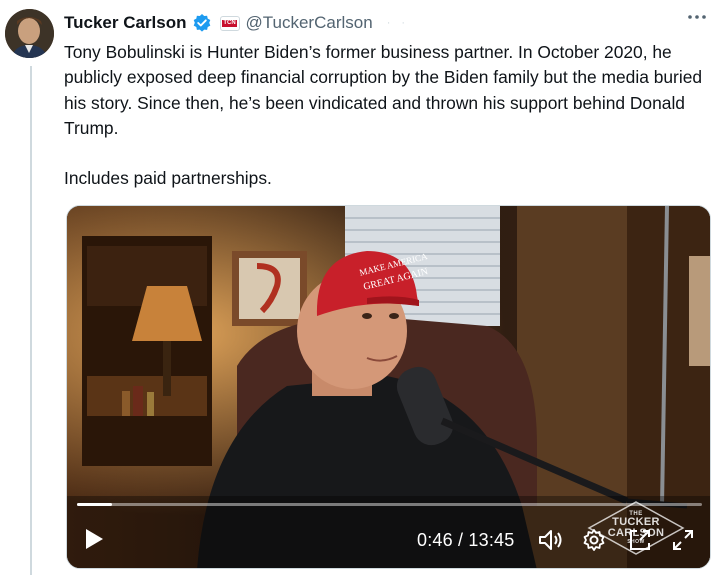 The height and width of the screenshot is (575, 717). I want to click on tweet-header: Tucker Carlson TCN @TuckerCarlson · ·, so click(236, 23).